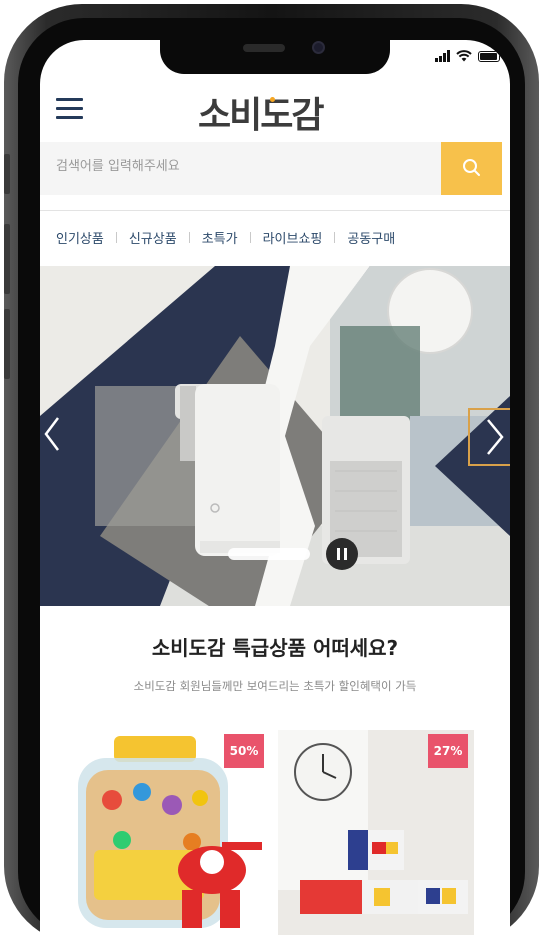 Image resolution: width=545 pixels, height=935 pixels. What do you see at coordinates (293, 237) in the screenshot?
I see `nav-item-live-shopping: 라이브쇼핑` at bounding box center [293, 237].